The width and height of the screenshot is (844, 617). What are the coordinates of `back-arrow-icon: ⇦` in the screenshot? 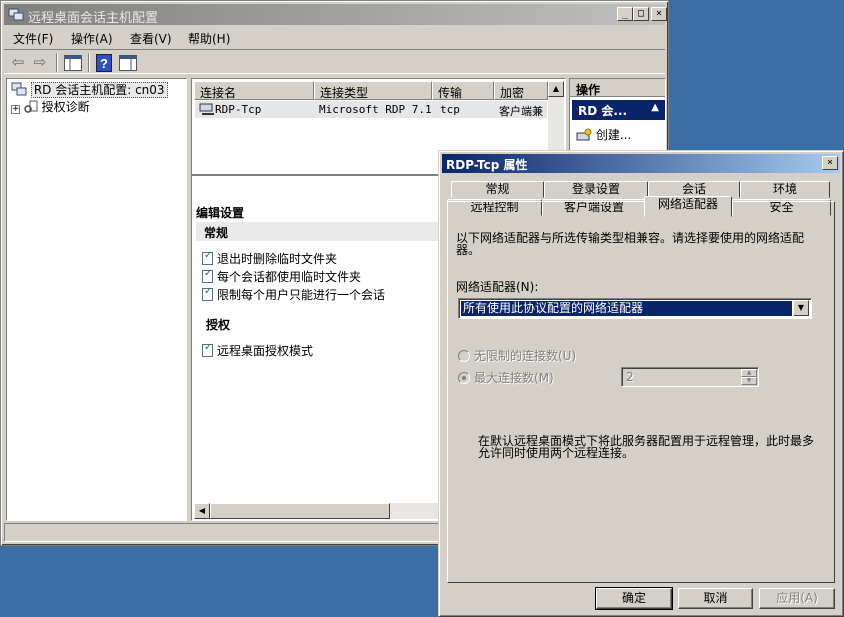 It's located at (18, 62).